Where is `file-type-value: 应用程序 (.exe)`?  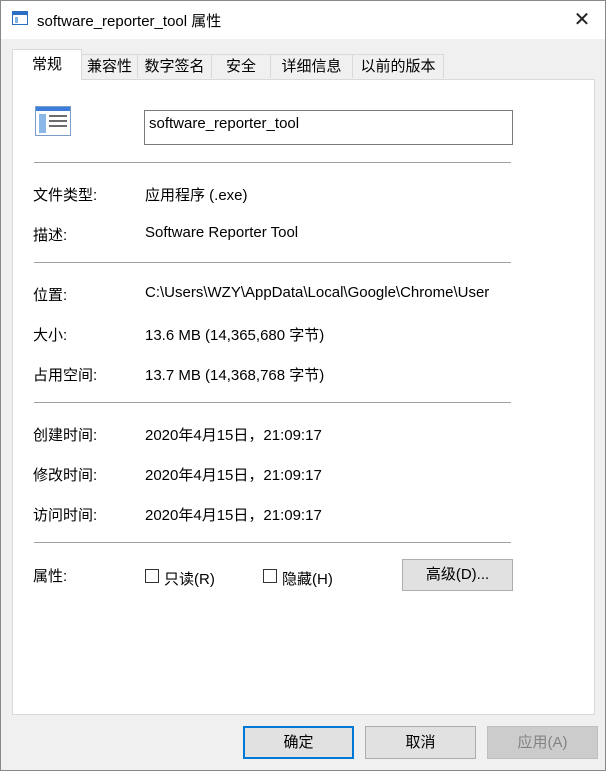
file-type-value: 应用程序 (.exe) is located at coordinates (196, 195).